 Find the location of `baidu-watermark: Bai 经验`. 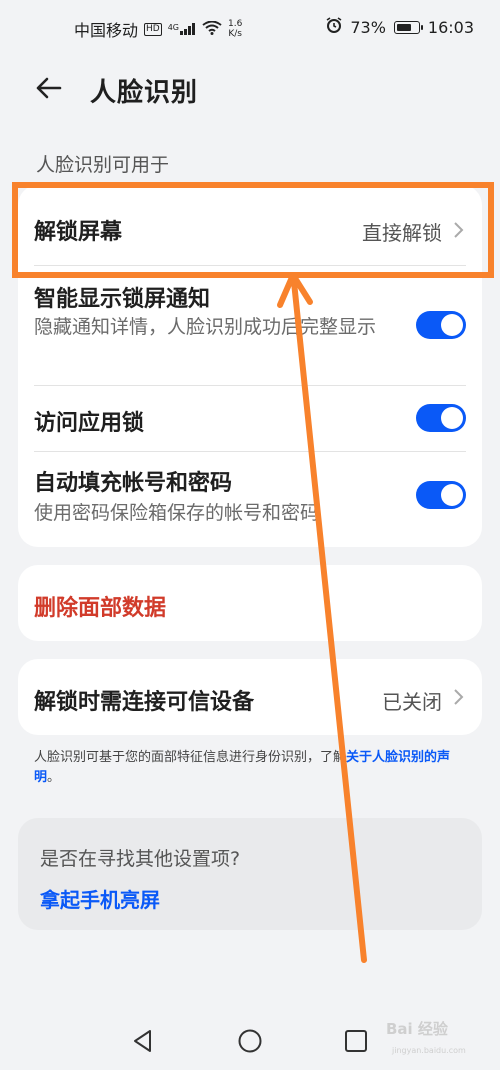

baidu-watermark: Bai 经验 is located at coordinates (417, 1029).